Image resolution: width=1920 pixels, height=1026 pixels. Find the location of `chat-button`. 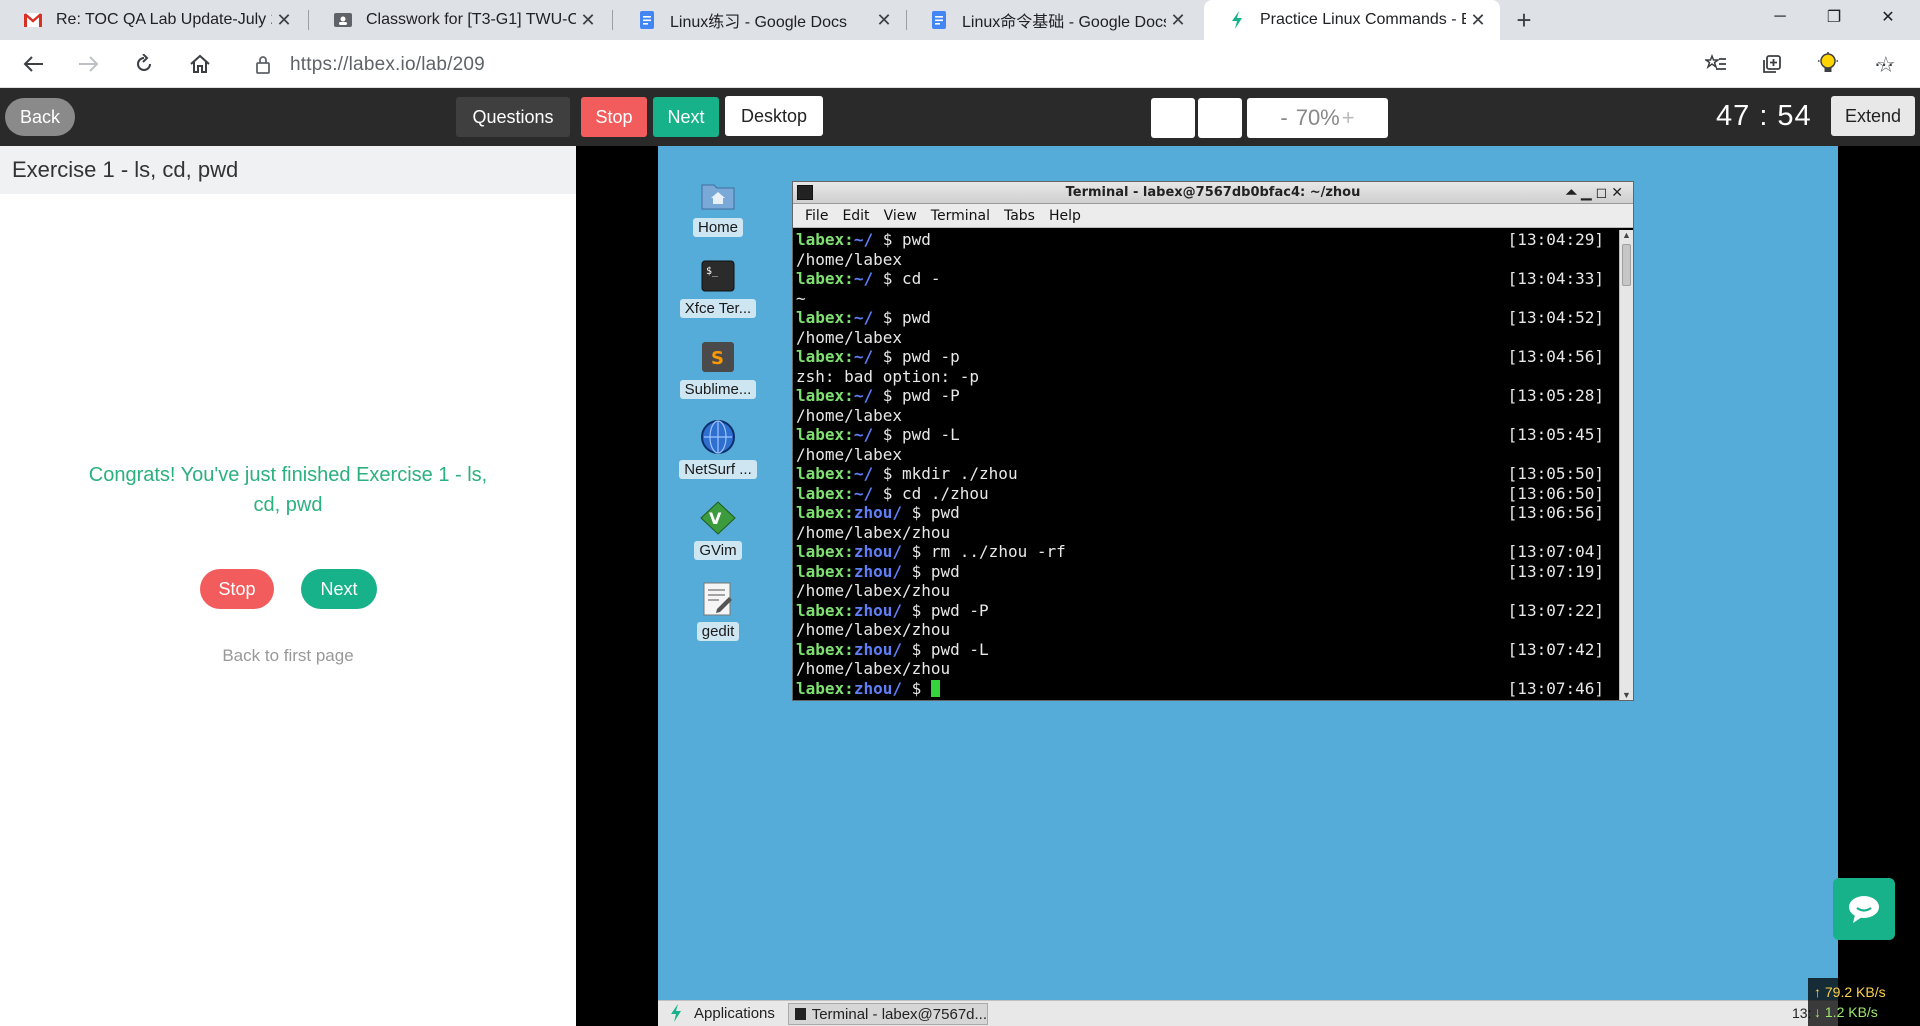

chat-button is located at coordinates (1864, 909).